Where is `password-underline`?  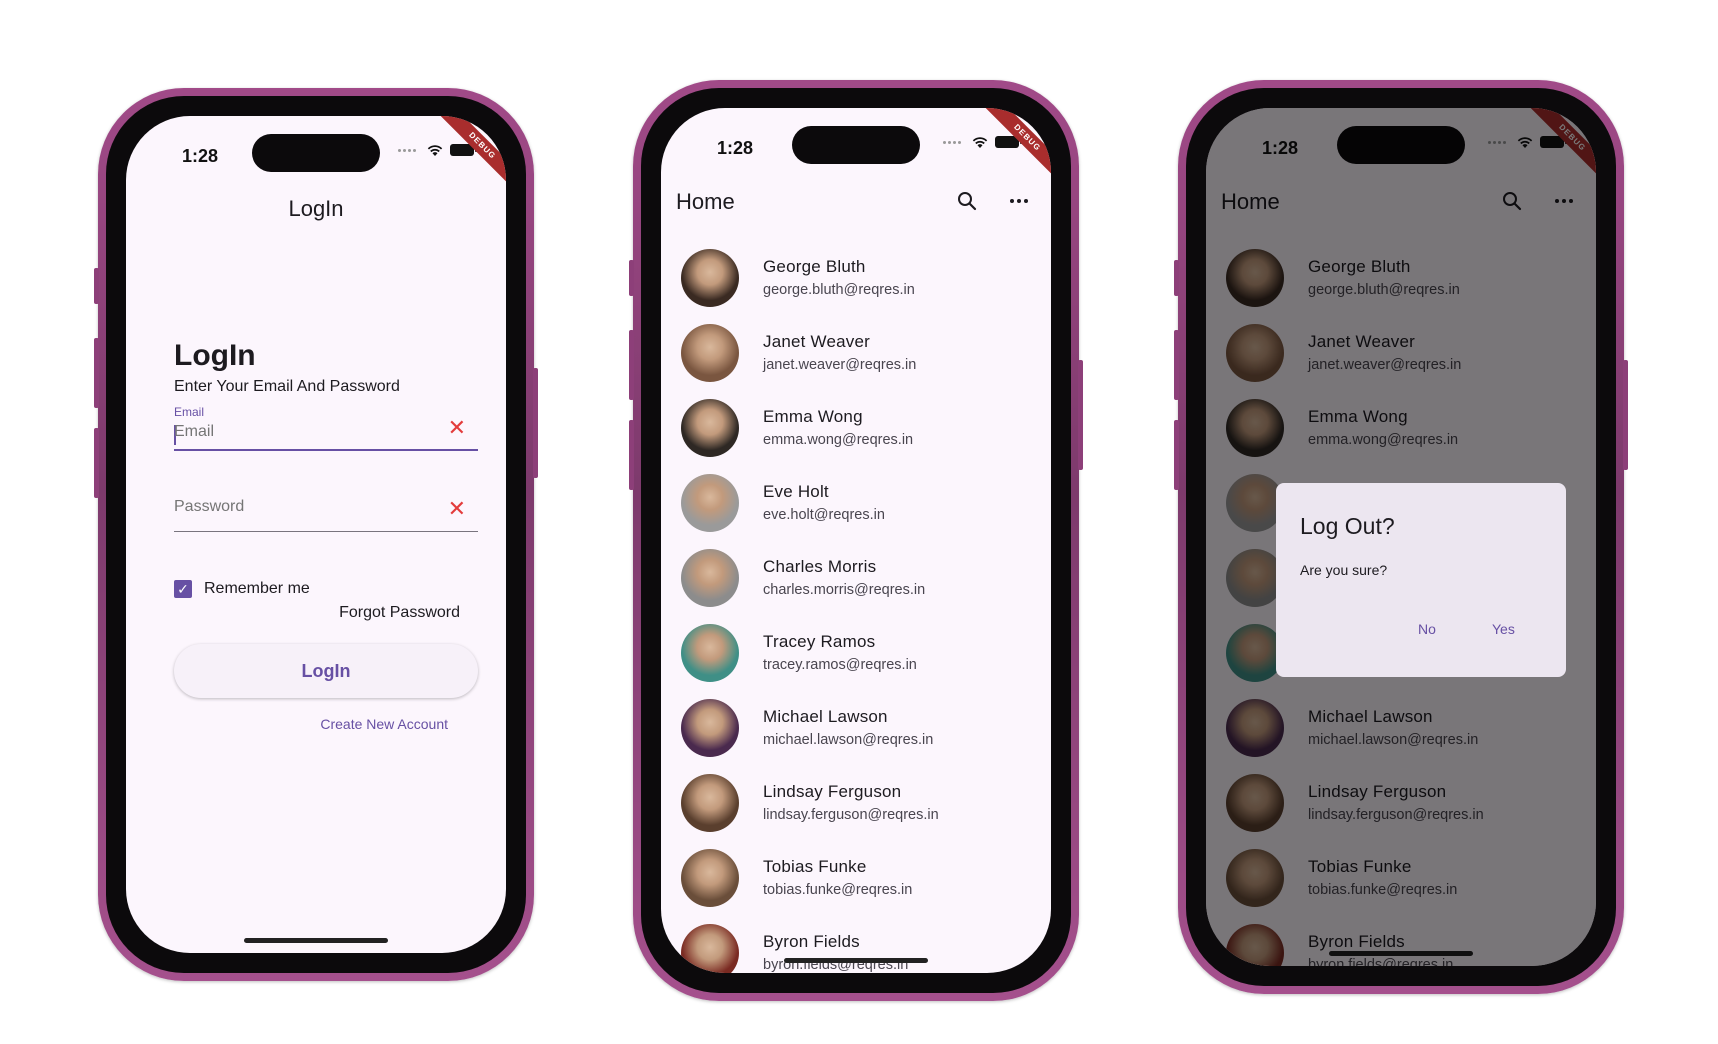 password-underline is located at coordinates (326, 531).